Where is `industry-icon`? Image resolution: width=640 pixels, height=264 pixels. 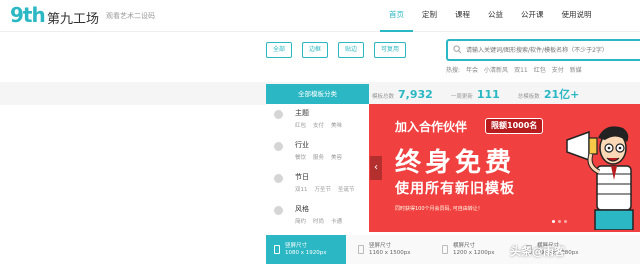
industry-icon is located at coordinates (278, 146).